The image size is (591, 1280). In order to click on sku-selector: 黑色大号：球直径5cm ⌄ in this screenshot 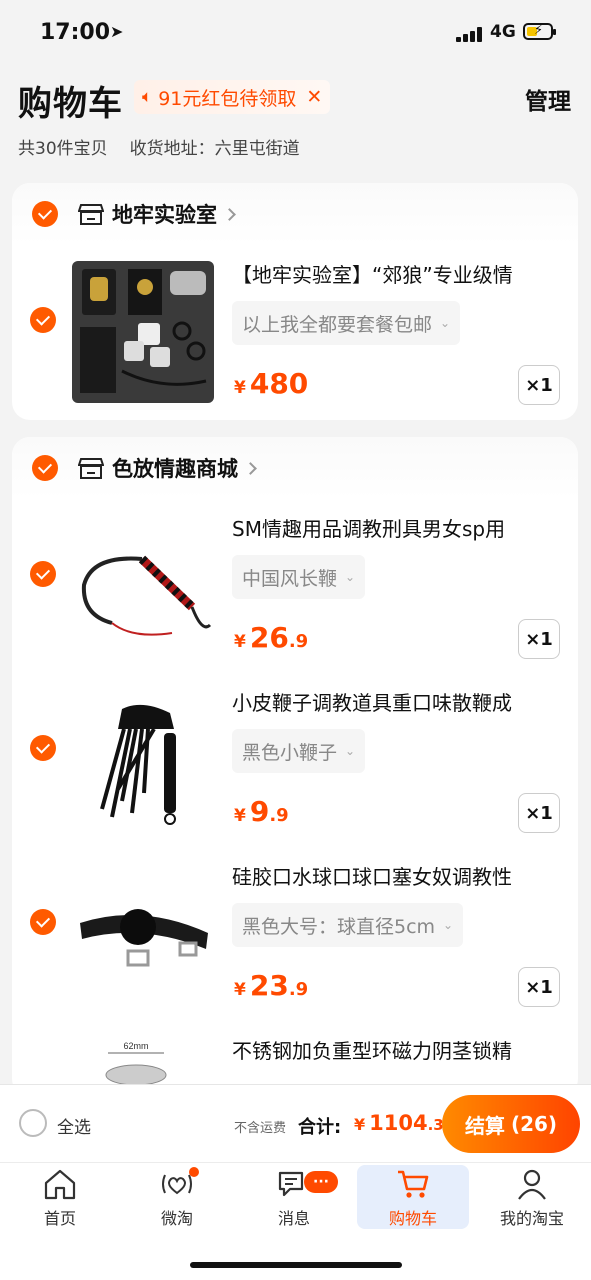, I will do `click(348, 925)`.